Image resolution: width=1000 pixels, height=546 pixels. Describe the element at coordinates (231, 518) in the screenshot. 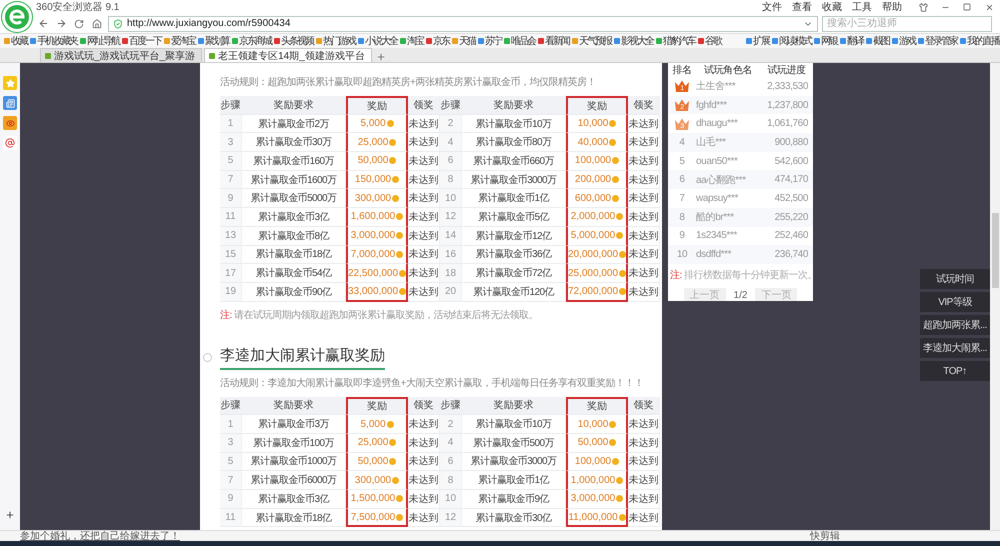

I see `table-cell: 11` at that location.